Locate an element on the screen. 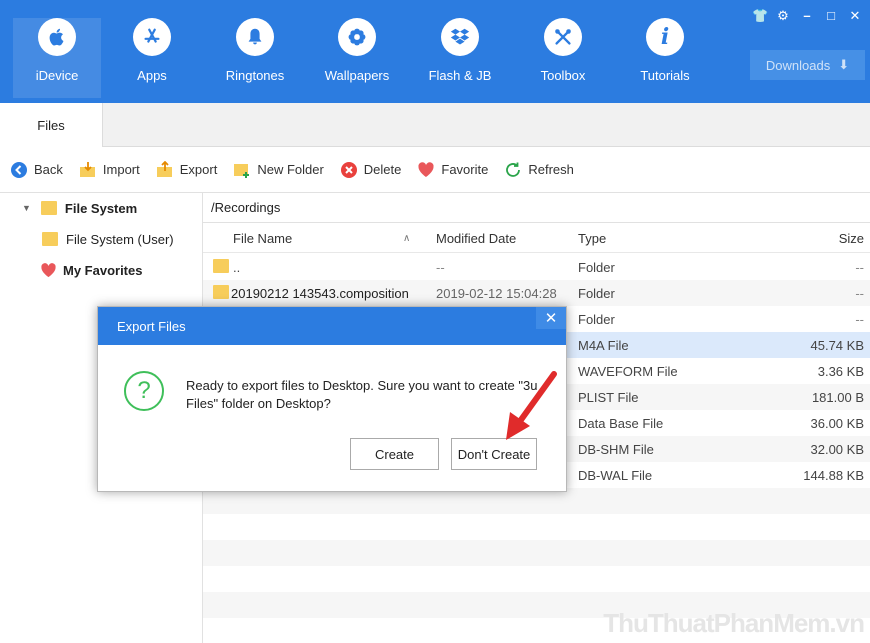 The width and height of the screenshot is (870, 643). favorite-label: Favorite is located at coordinates (465, 169).